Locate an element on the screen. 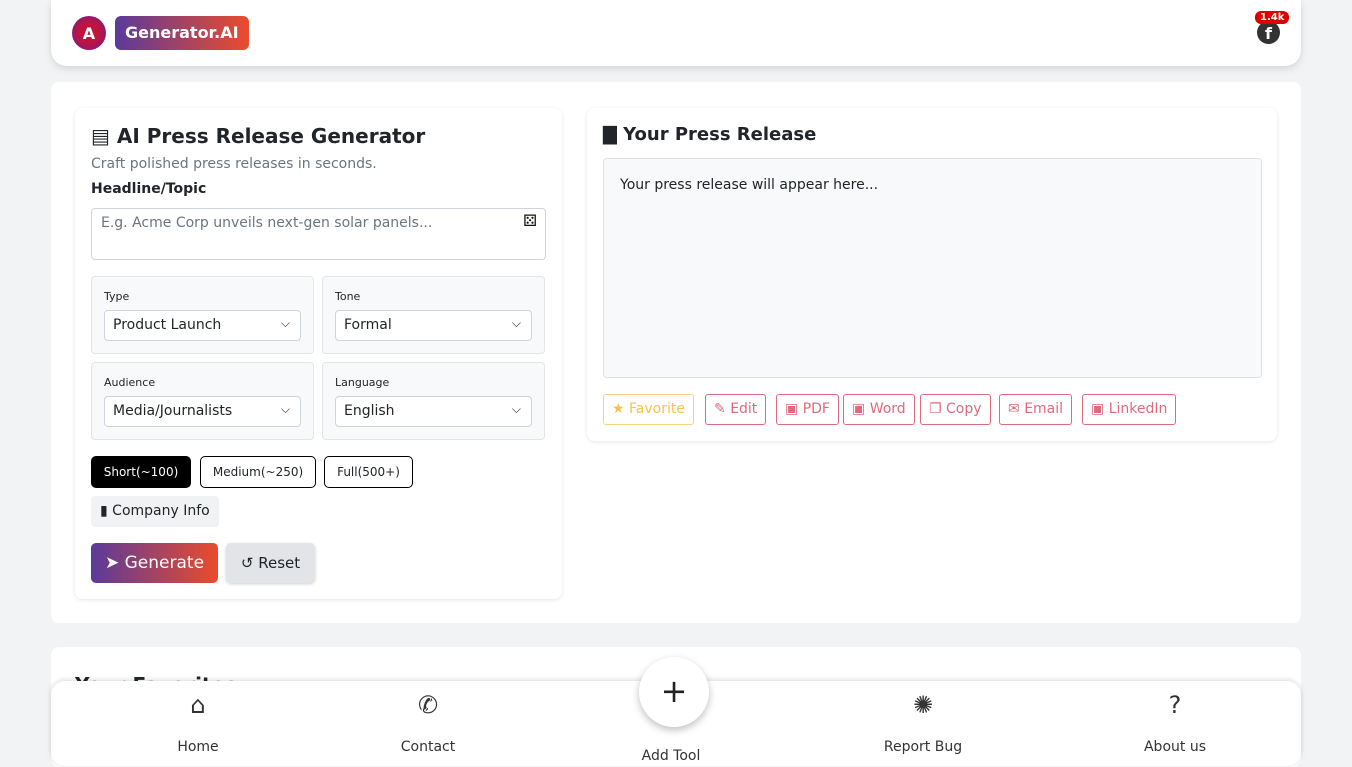  language-group: Language English ⌵ is located at coordinates (433, 401).